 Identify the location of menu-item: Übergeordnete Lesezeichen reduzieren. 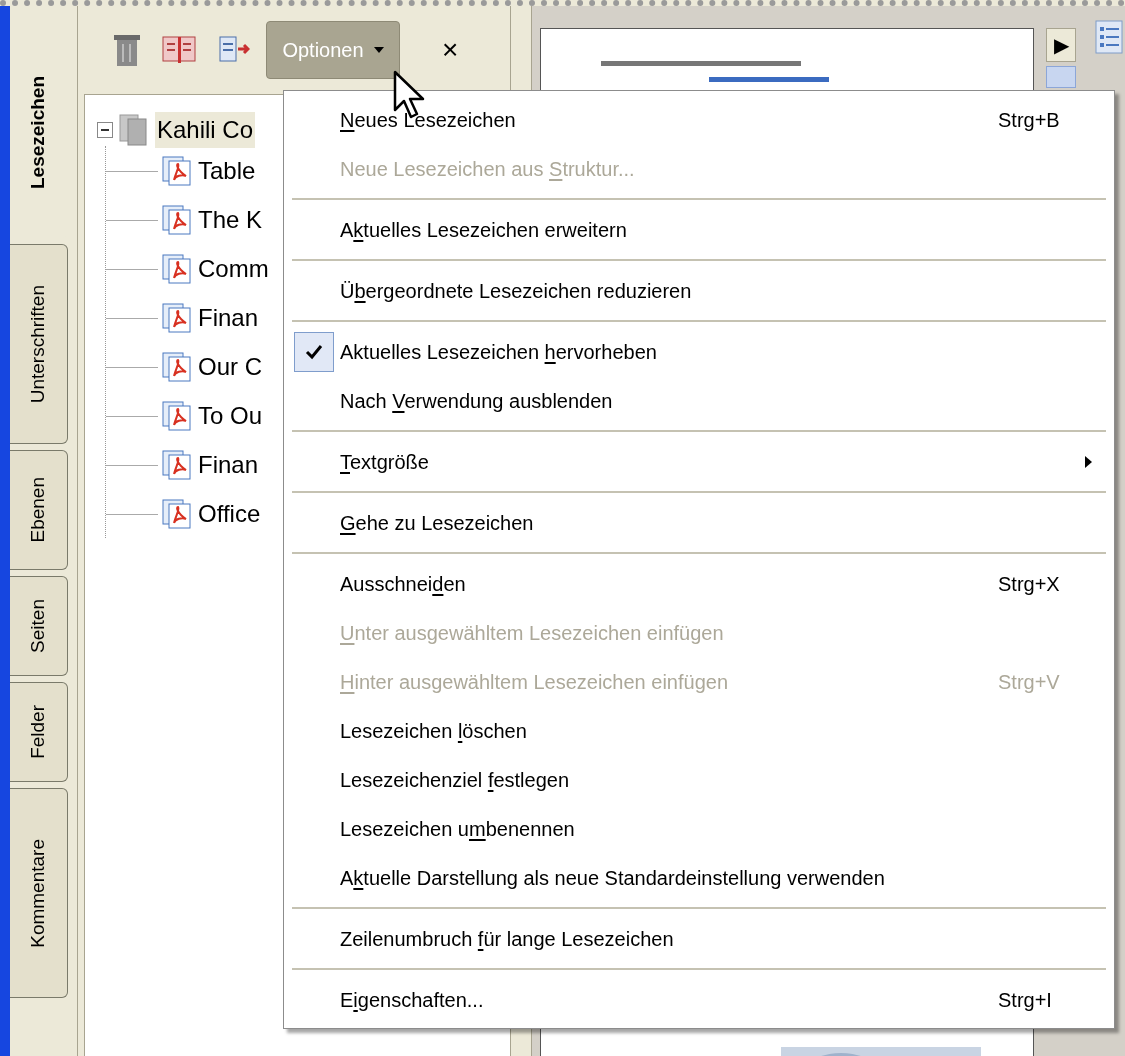
(699, 290).